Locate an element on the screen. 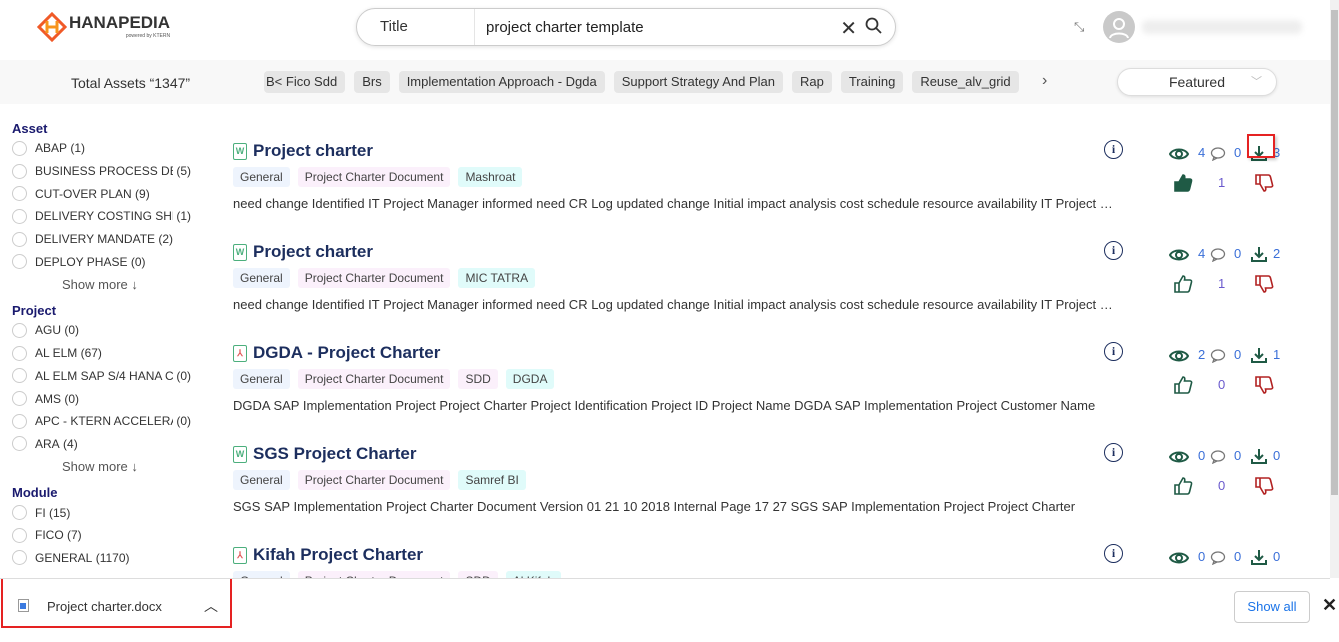 The image size is (1339, 642). search-type-select: Title is located at coordinates (416, 27).